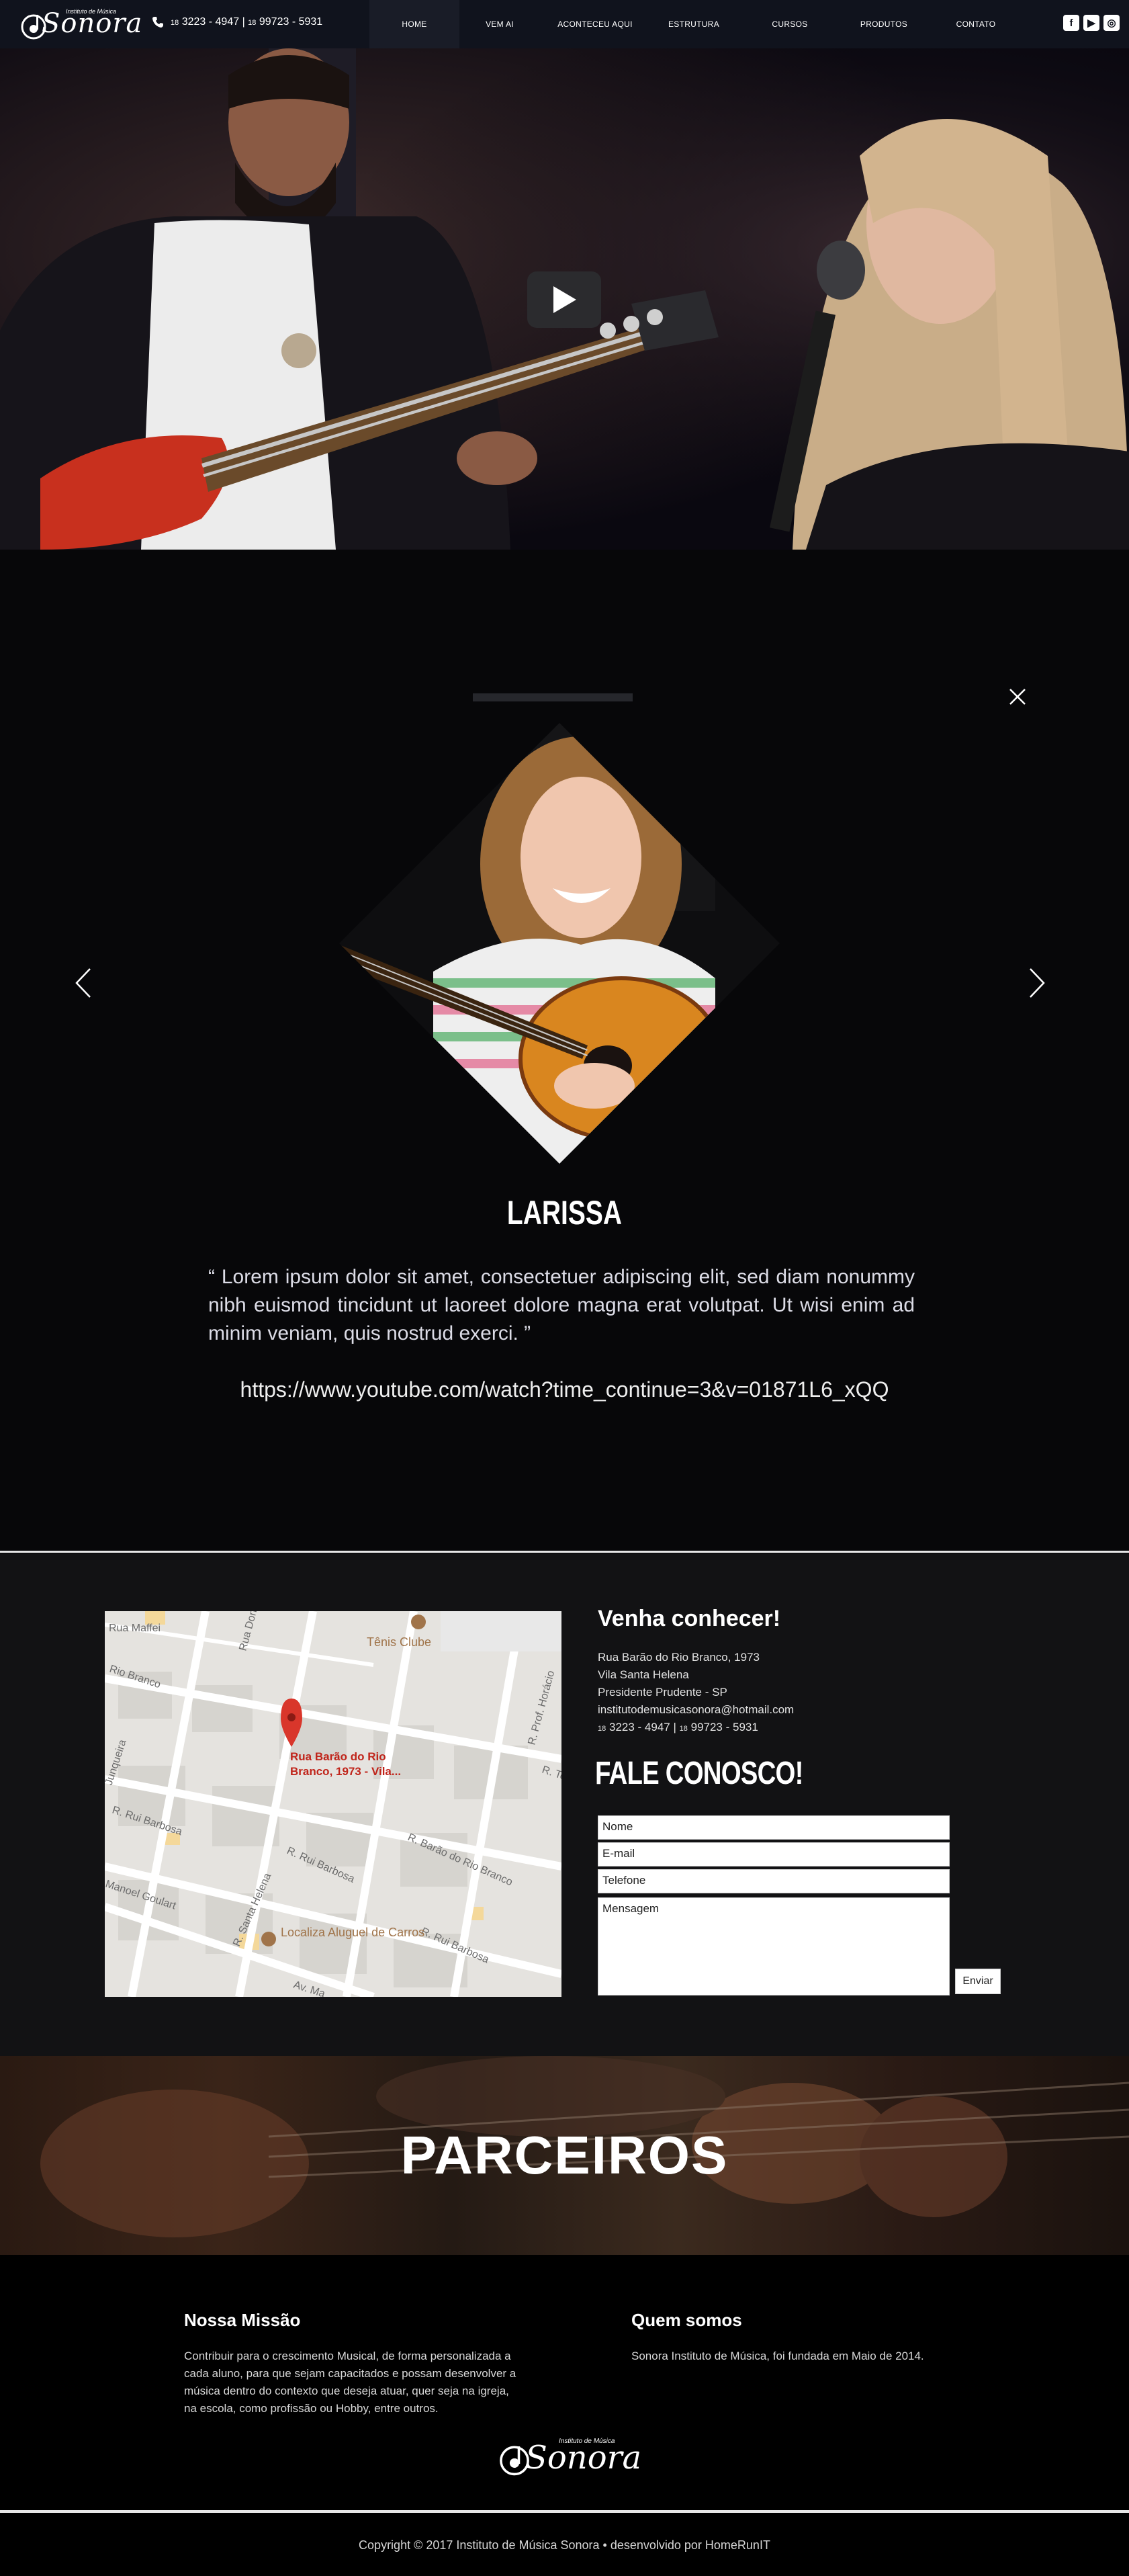 The image size is (1129, 2576). Describe the element at coordinates (83, 983) in the screenshot. I see `carousel-prev-arrow-icon` at that location.